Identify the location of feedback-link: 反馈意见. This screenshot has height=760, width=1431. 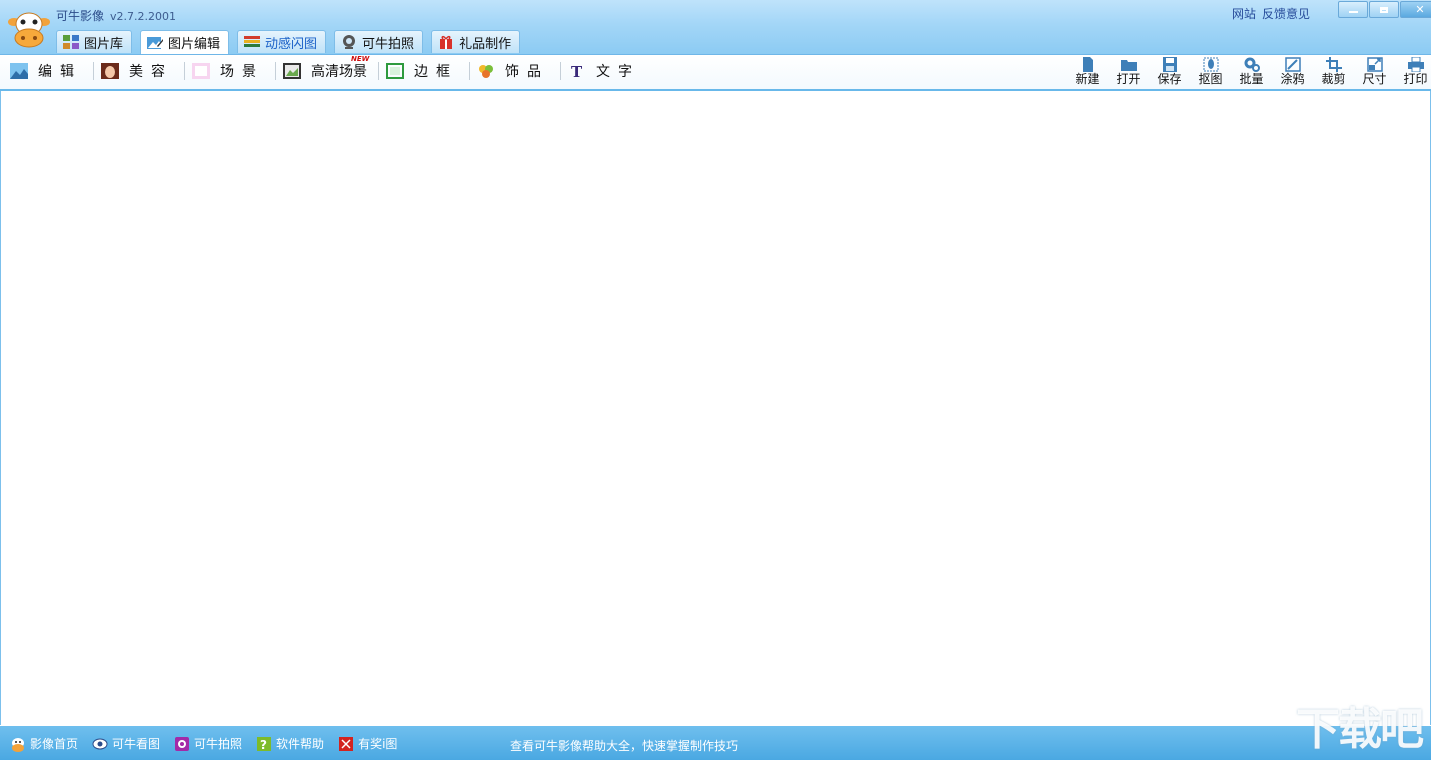
(1286, 14).